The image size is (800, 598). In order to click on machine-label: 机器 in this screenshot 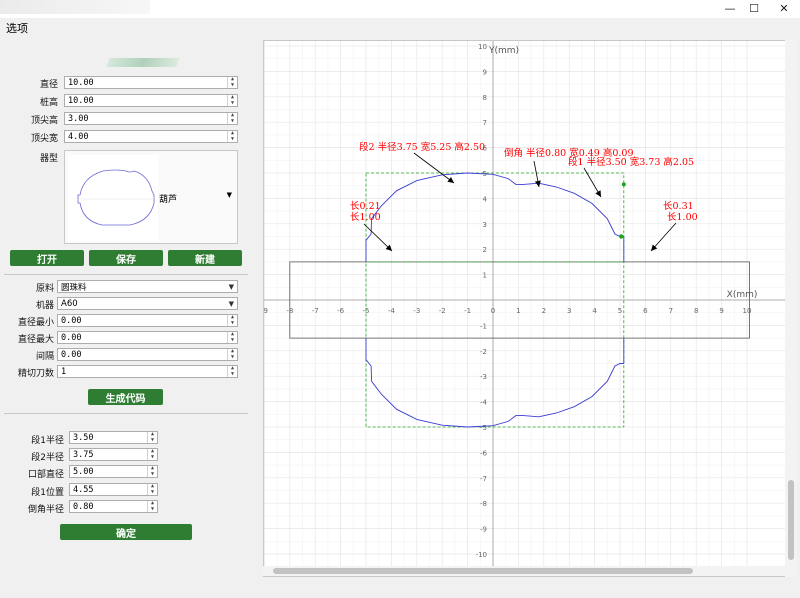, I will do `click(44, 306)`.